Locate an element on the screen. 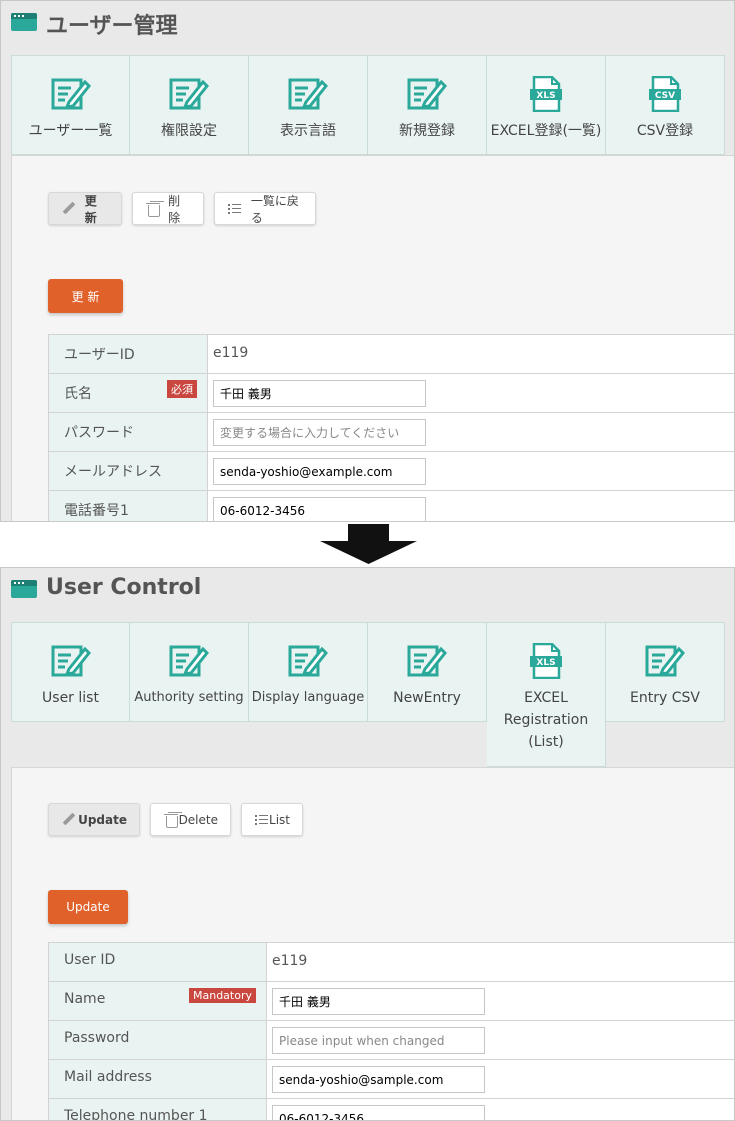 The image size is (735, 1121). form-row-user-id: User ID e119 is located at coordinates (391, 962).